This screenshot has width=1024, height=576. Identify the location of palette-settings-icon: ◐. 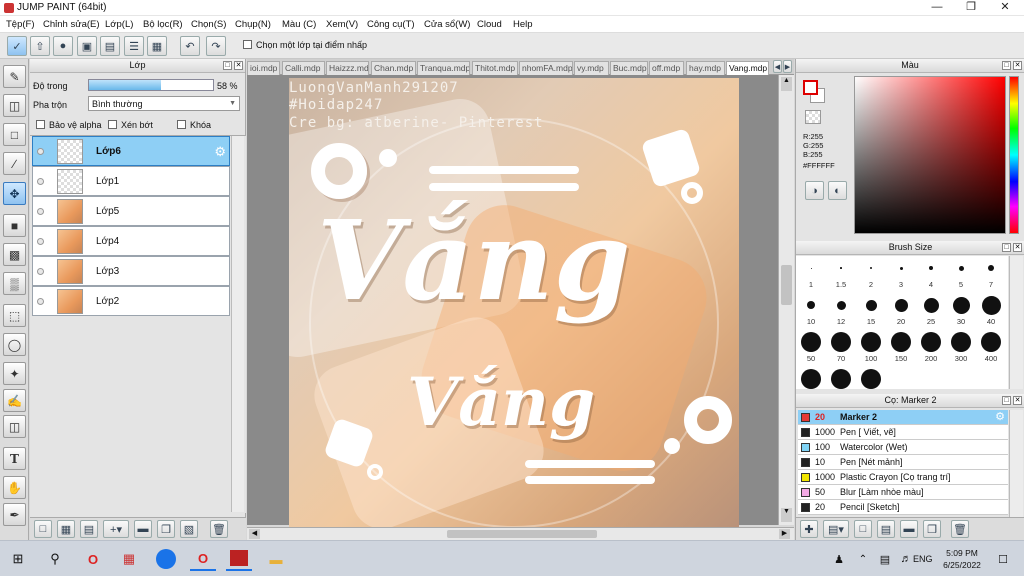
(837, 190).